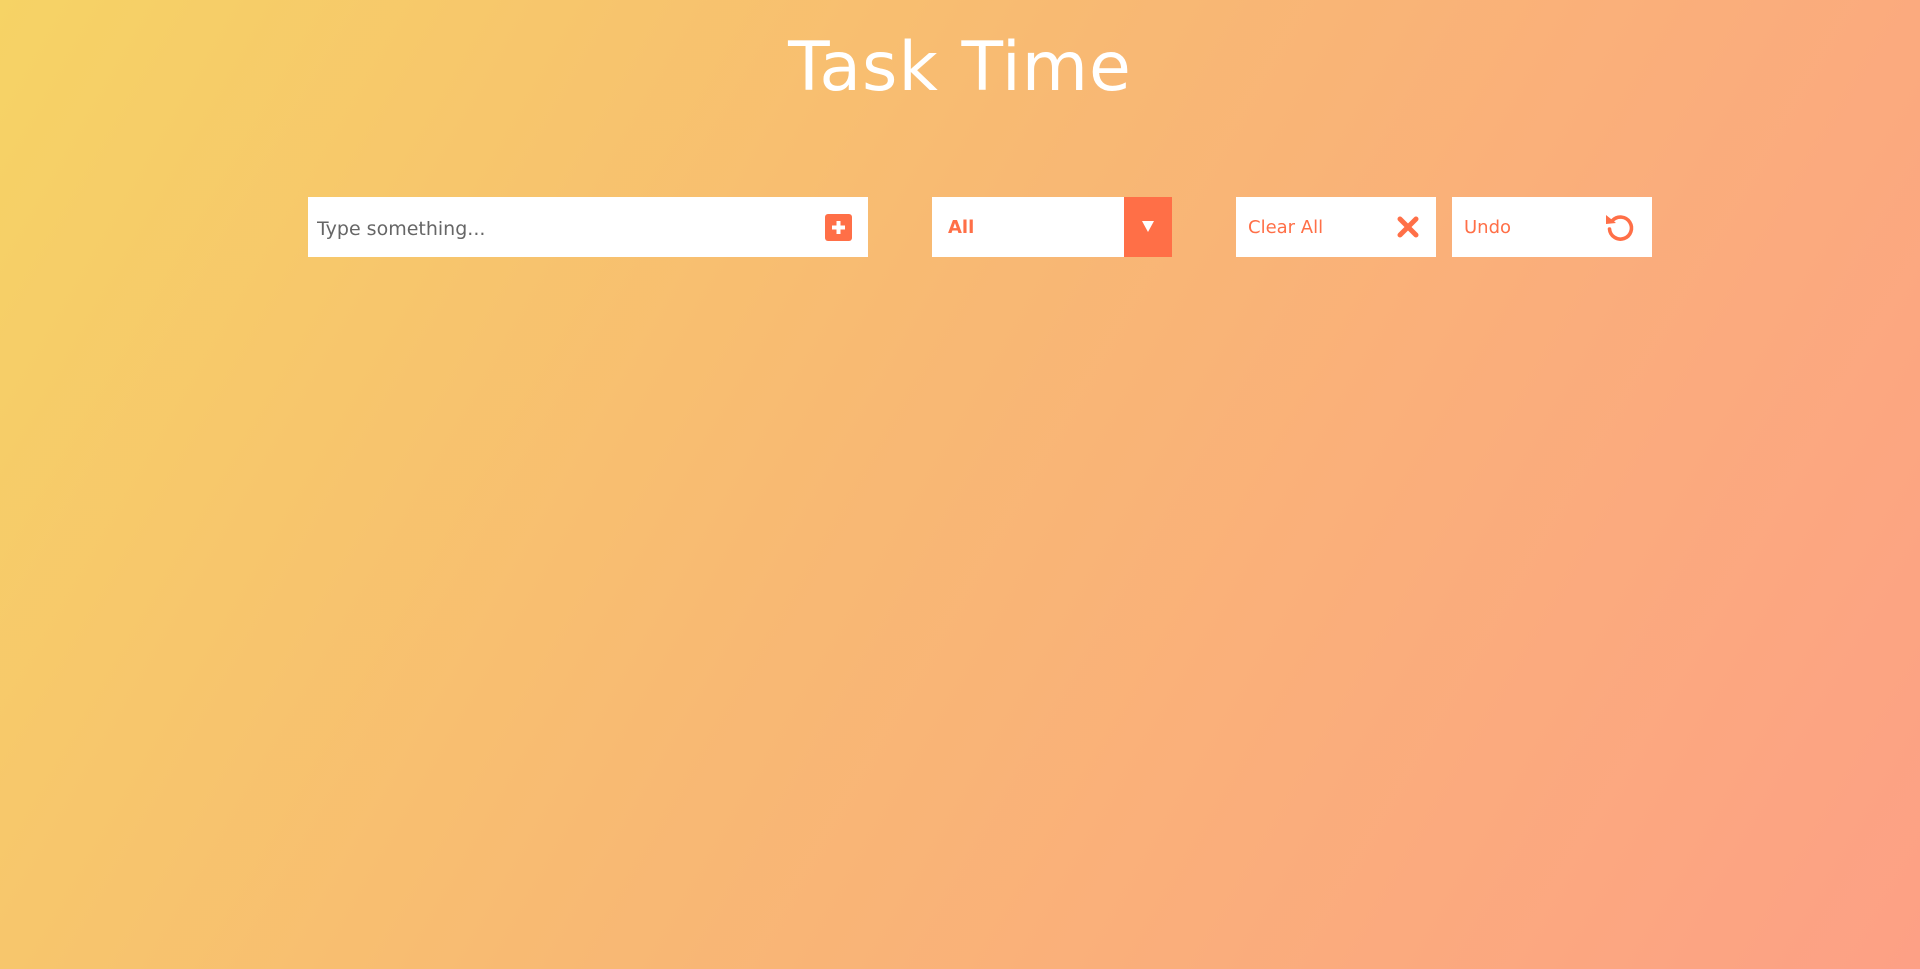 Image resolution: width=1920 pixels, height=969 pixels. I want to click on filter-dropdown-toggle, so click(1148, 227).